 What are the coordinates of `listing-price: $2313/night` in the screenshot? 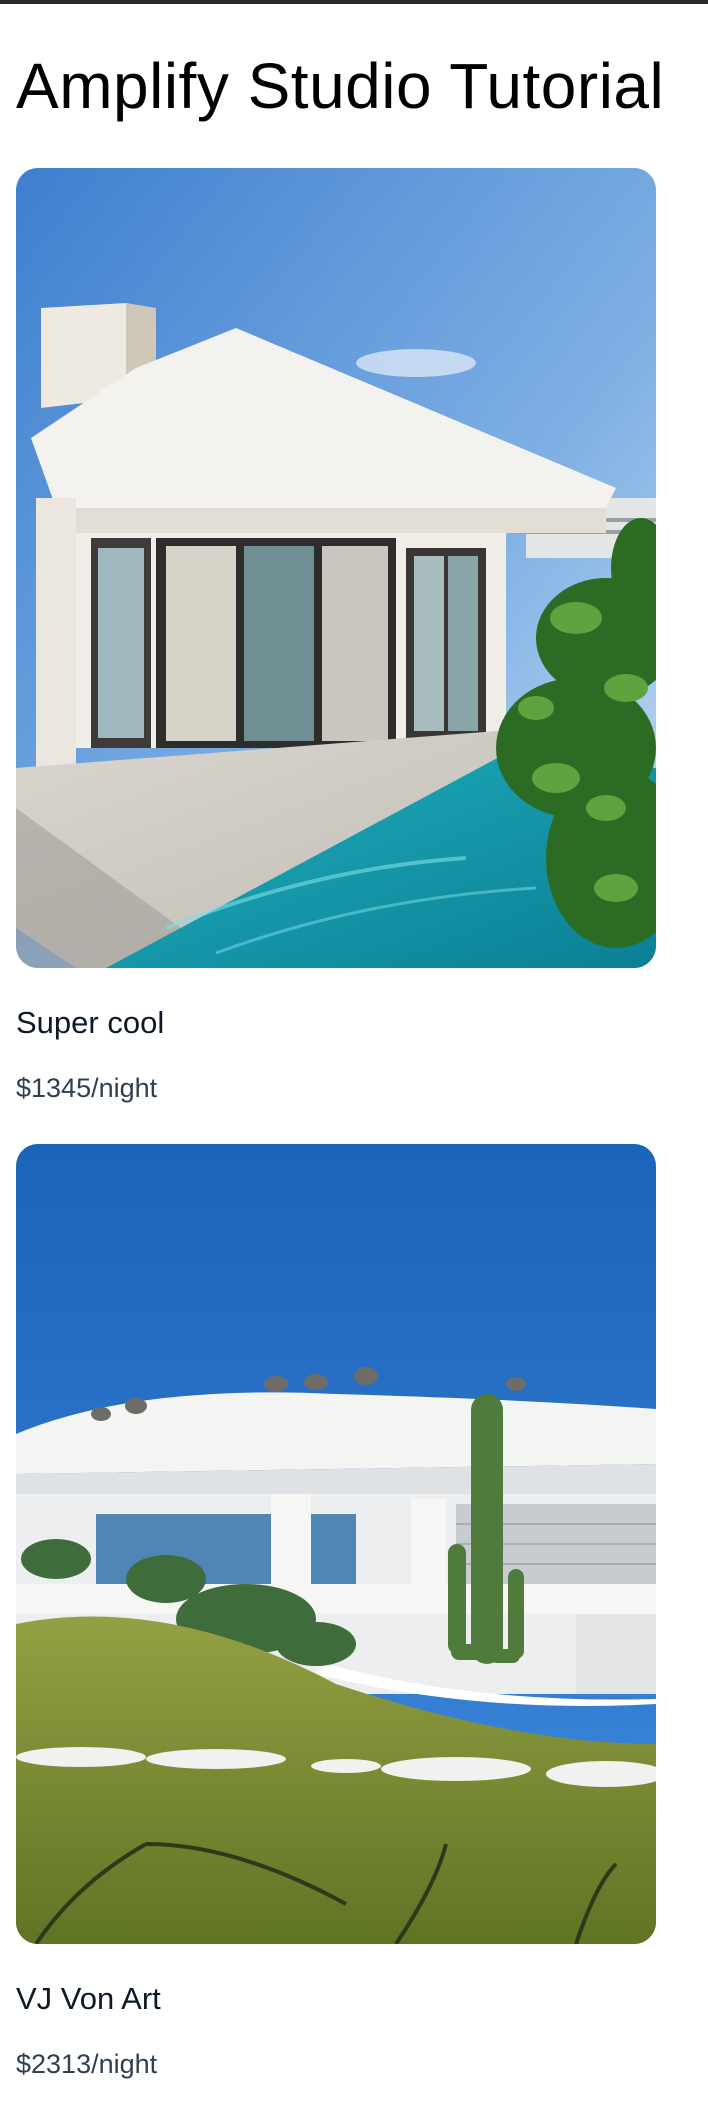 It's located at (87, 2064).